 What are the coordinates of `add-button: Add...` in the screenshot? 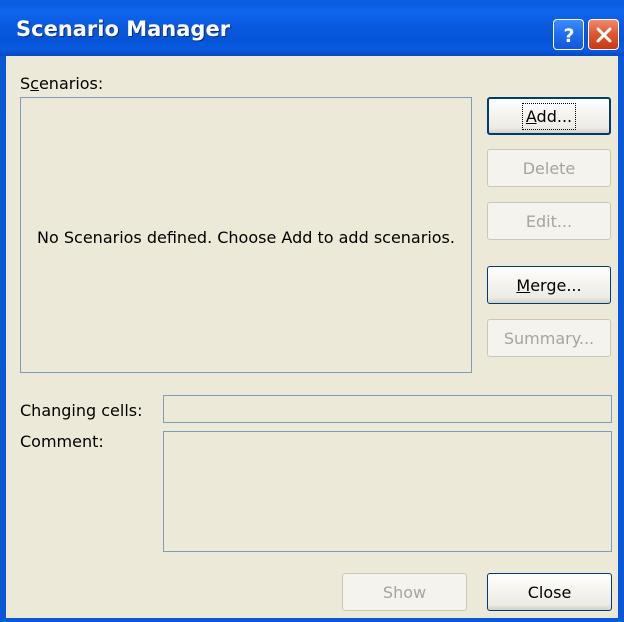 It's located at (549, 116).